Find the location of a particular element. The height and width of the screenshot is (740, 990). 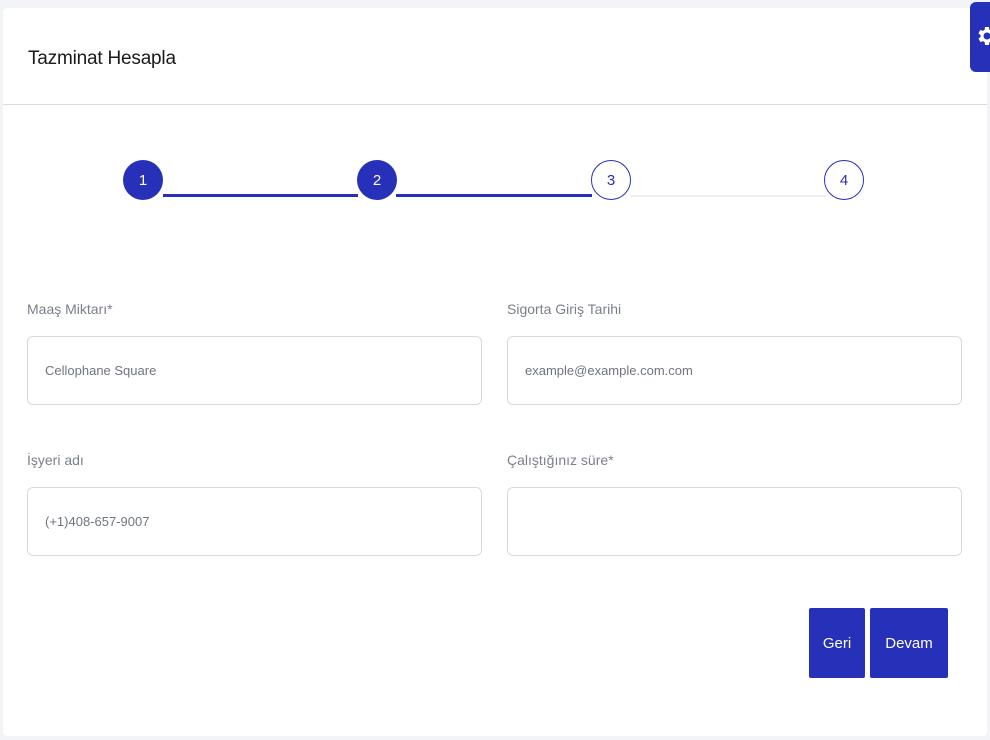

workplace-input is located at coordinates (254, 521).